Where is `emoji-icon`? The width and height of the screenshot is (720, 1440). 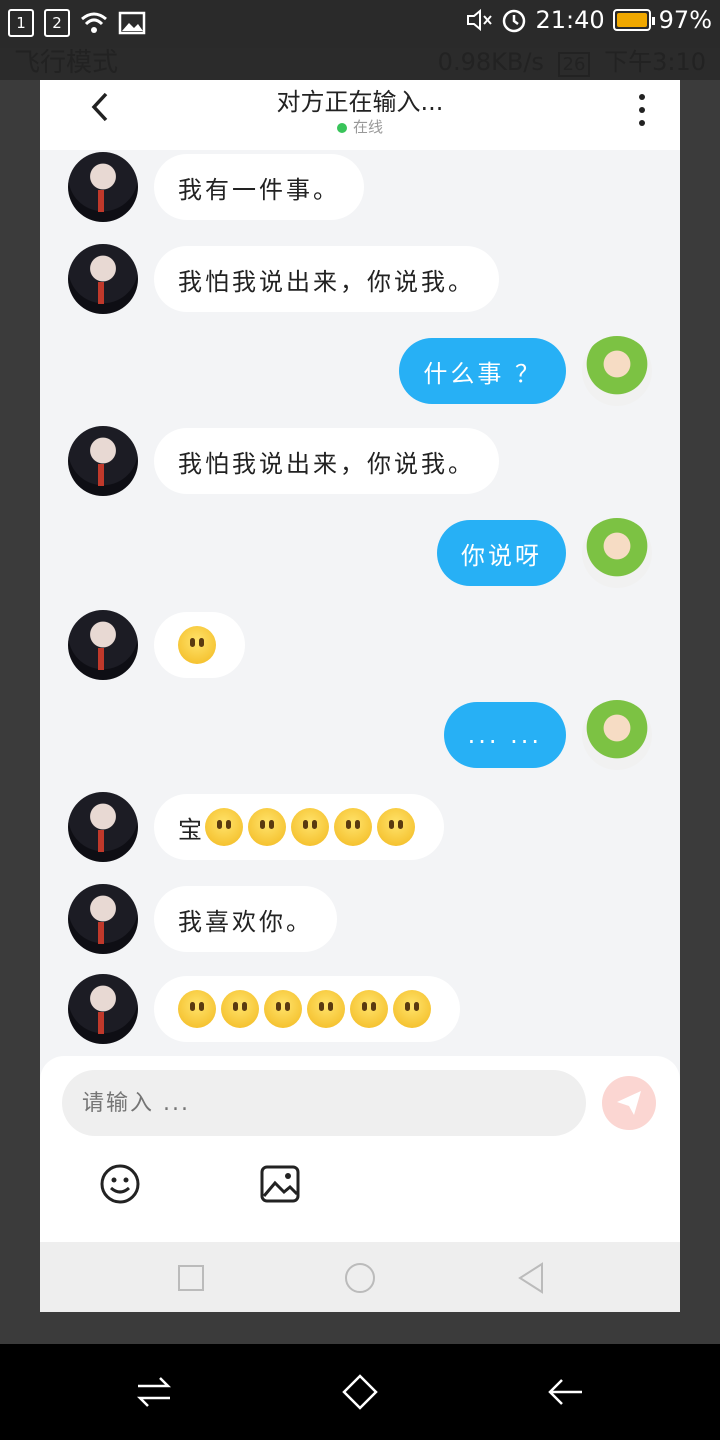 emoji-icon is located at coordinates (120, 1184).